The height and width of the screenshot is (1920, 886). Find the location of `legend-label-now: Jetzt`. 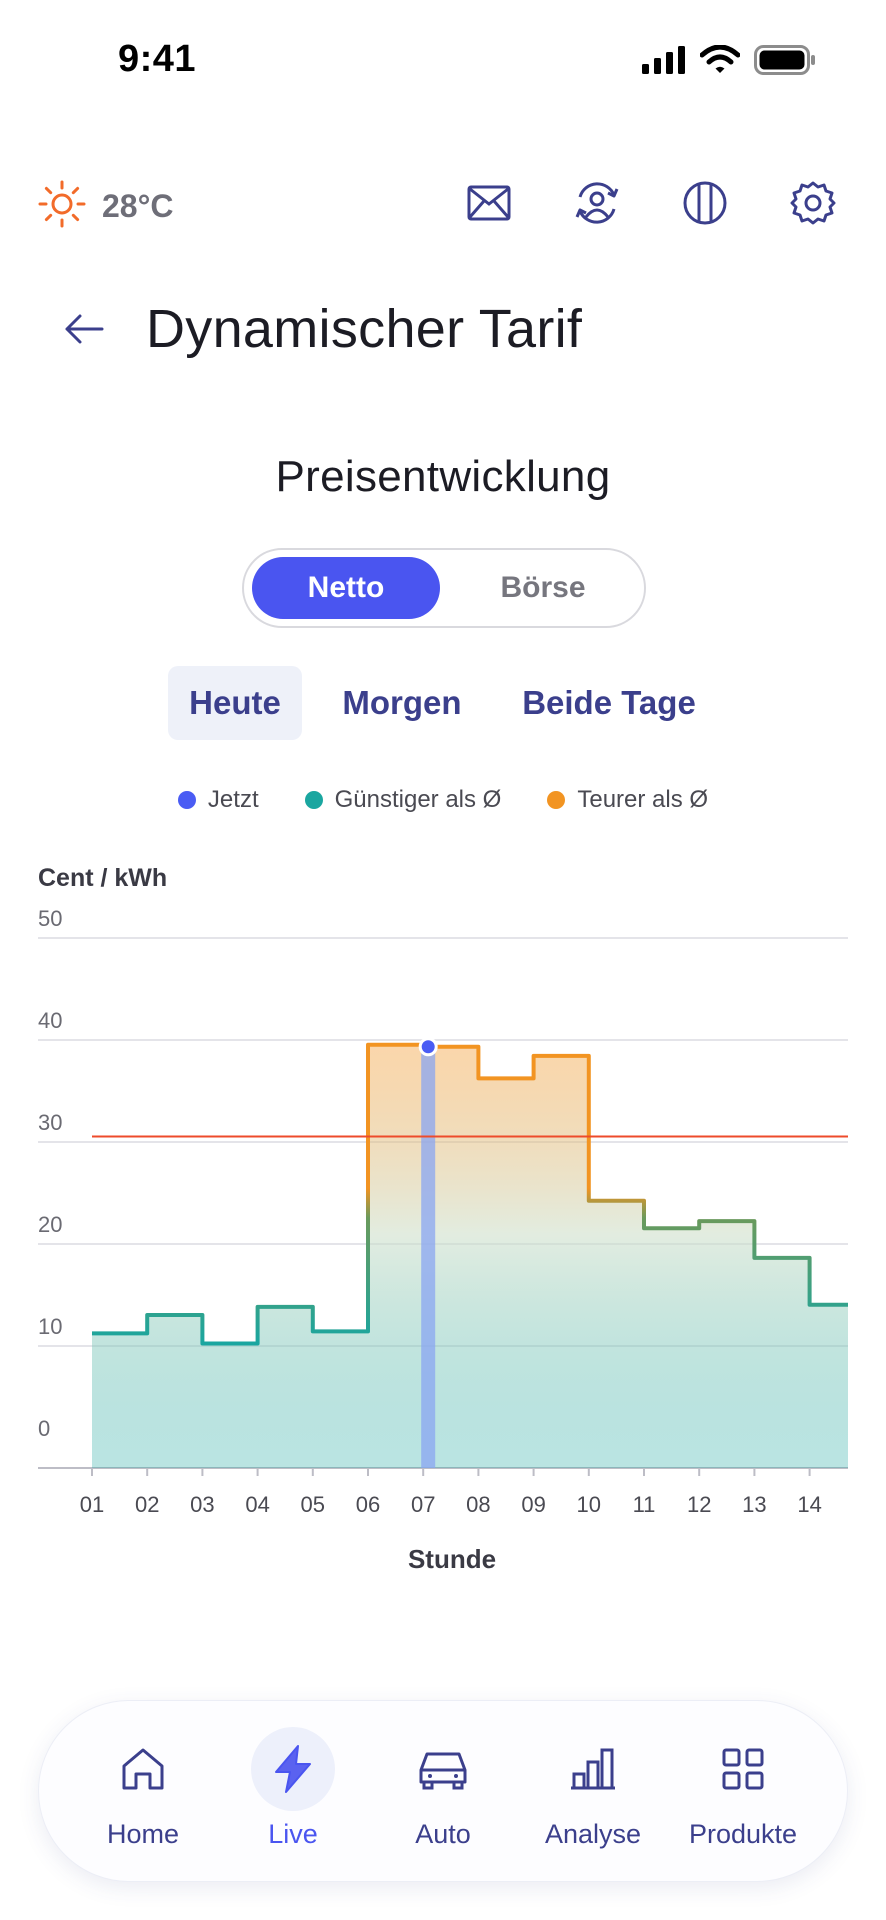

legend-label-now: Jetzt is located at coordinates (233, 799).